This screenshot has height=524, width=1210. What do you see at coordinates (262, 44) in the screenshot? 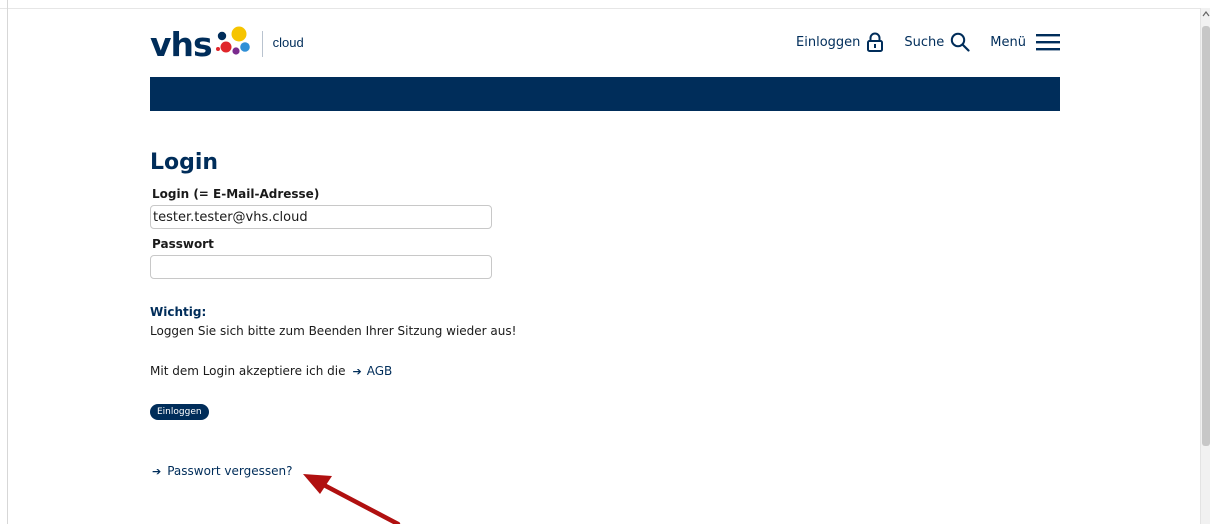
I see `logo-divider` at bounding box center [262, 44].